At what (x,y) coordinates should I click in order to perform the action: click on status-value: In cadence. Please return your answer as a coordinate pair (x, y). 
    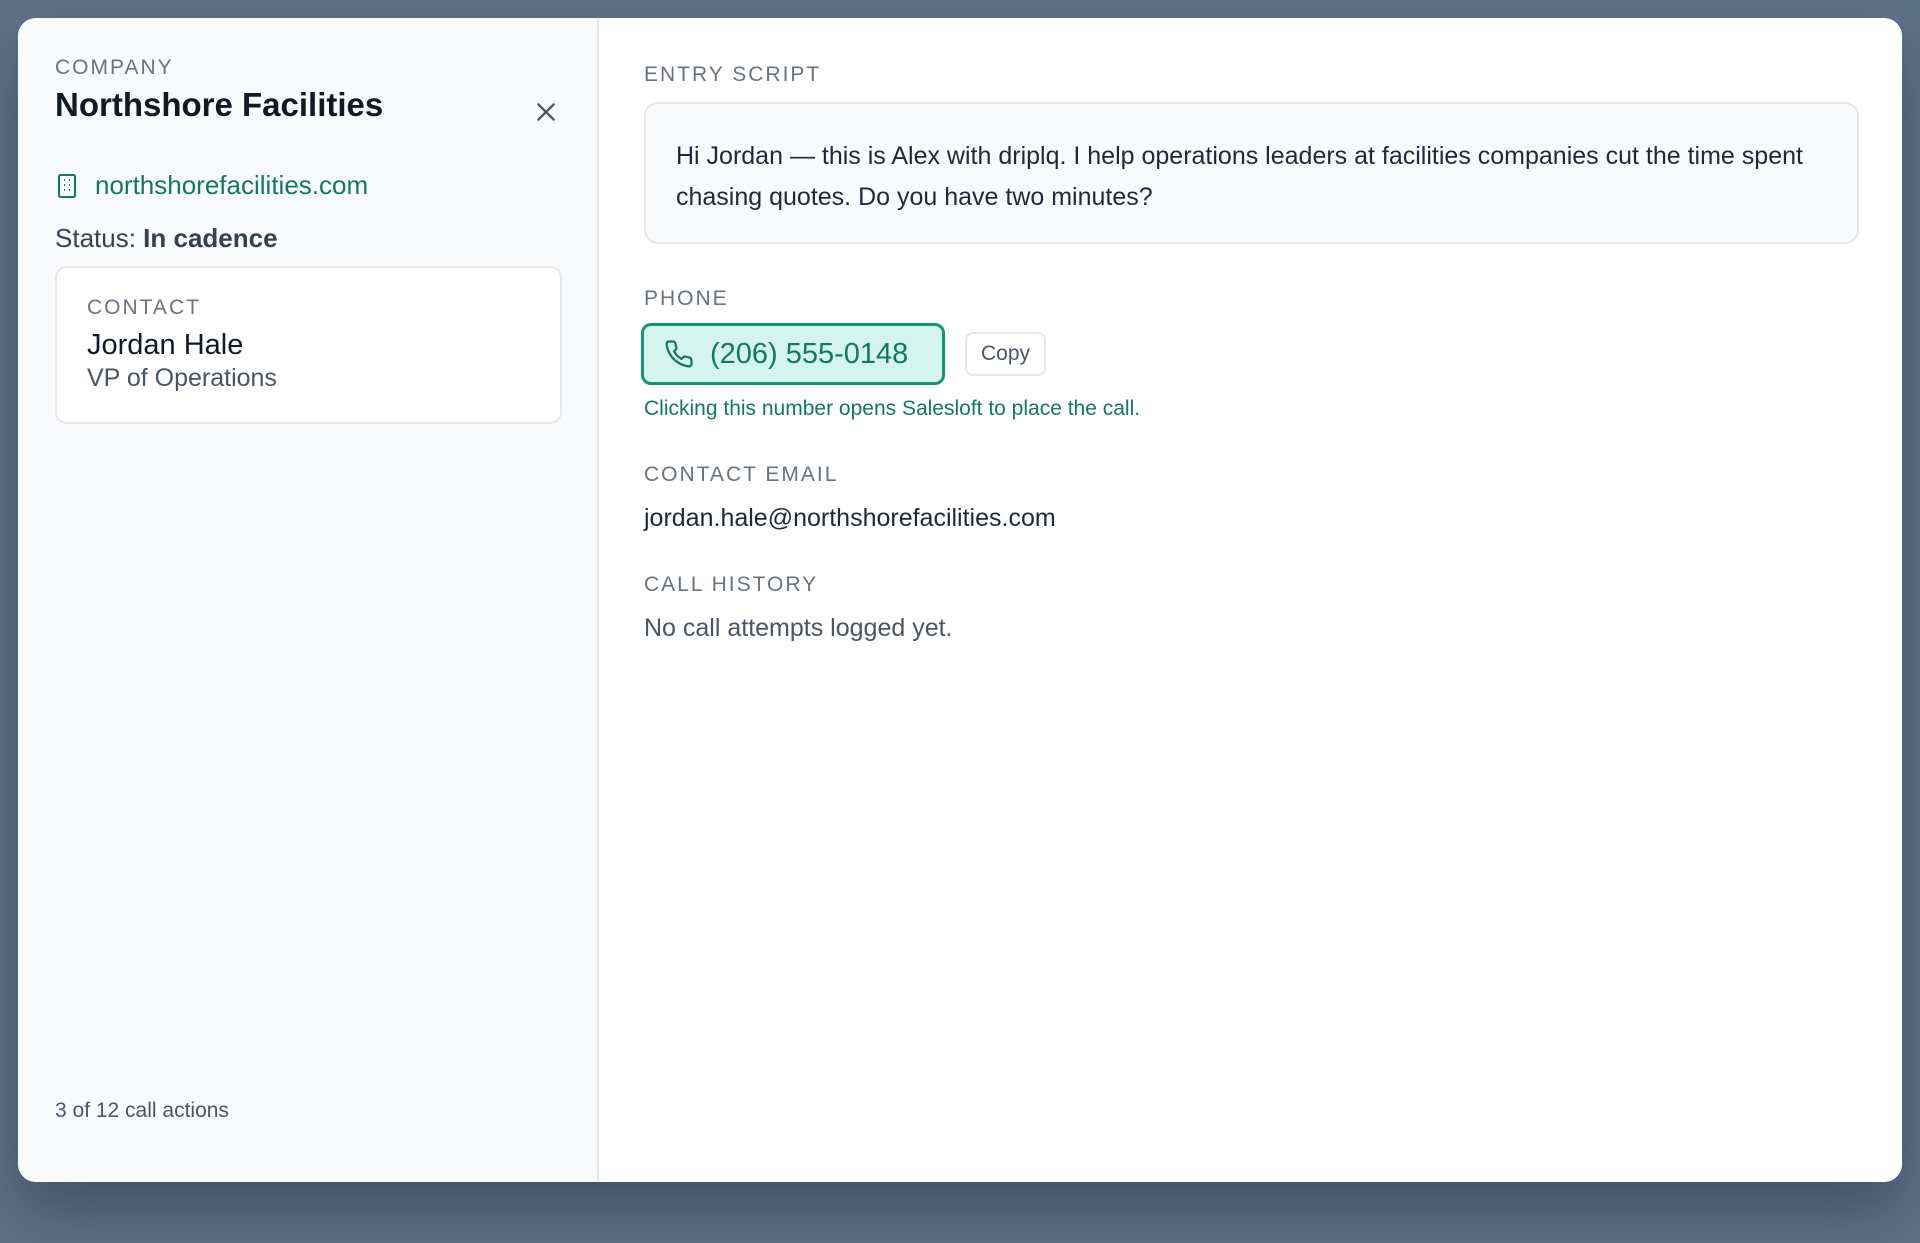
    Looking at the image, I should click on (210, 238).